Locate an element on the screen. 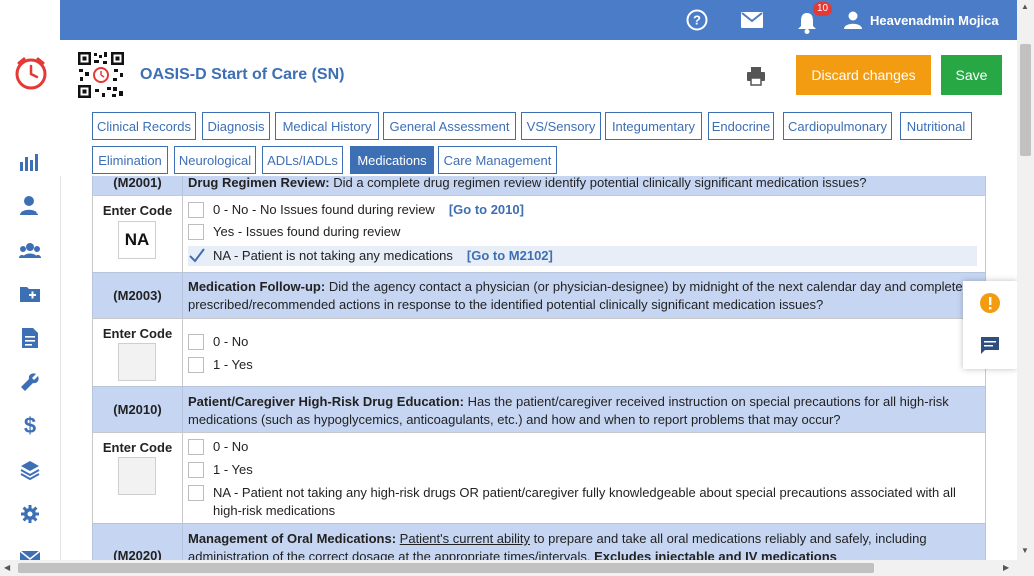 This screenshot has width=1034, height=576. document-icon is located at coordinates (30, 338).